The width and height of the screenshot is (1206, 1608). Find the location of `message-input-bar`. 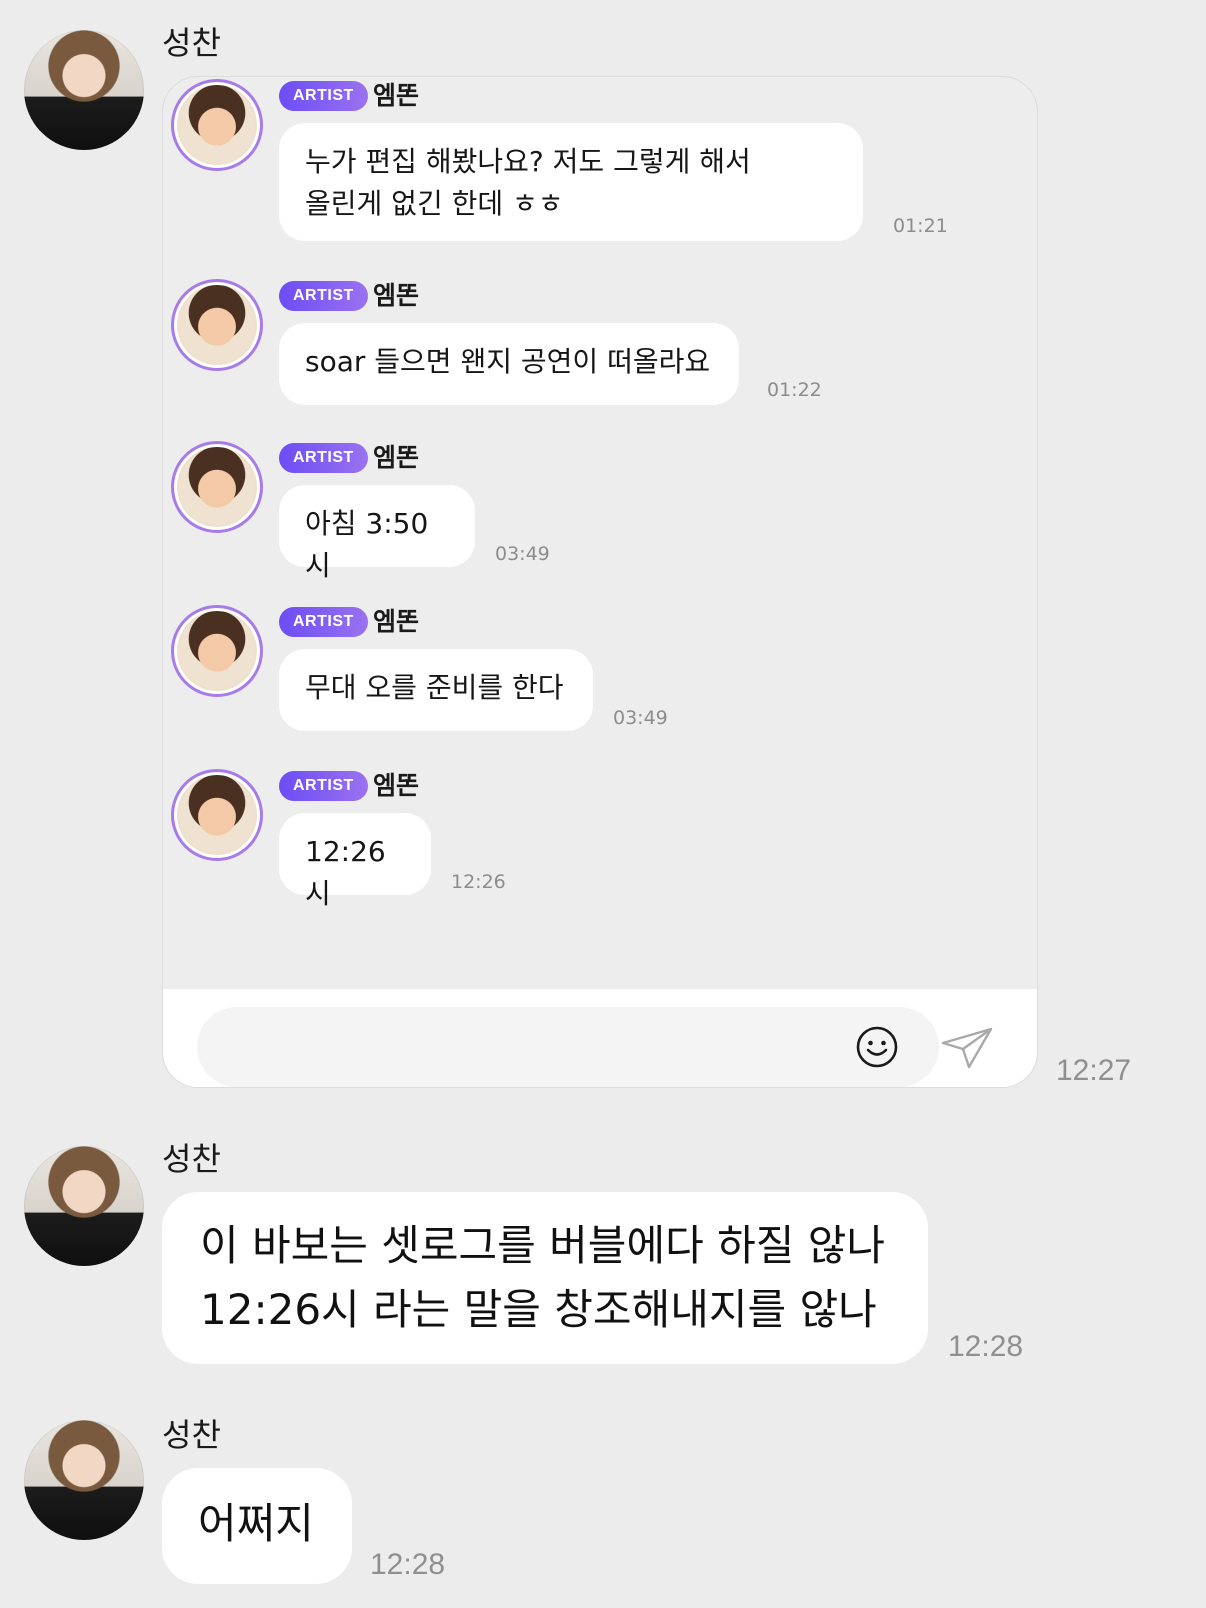

message-input-bar is located at coordinates (600, 1038).